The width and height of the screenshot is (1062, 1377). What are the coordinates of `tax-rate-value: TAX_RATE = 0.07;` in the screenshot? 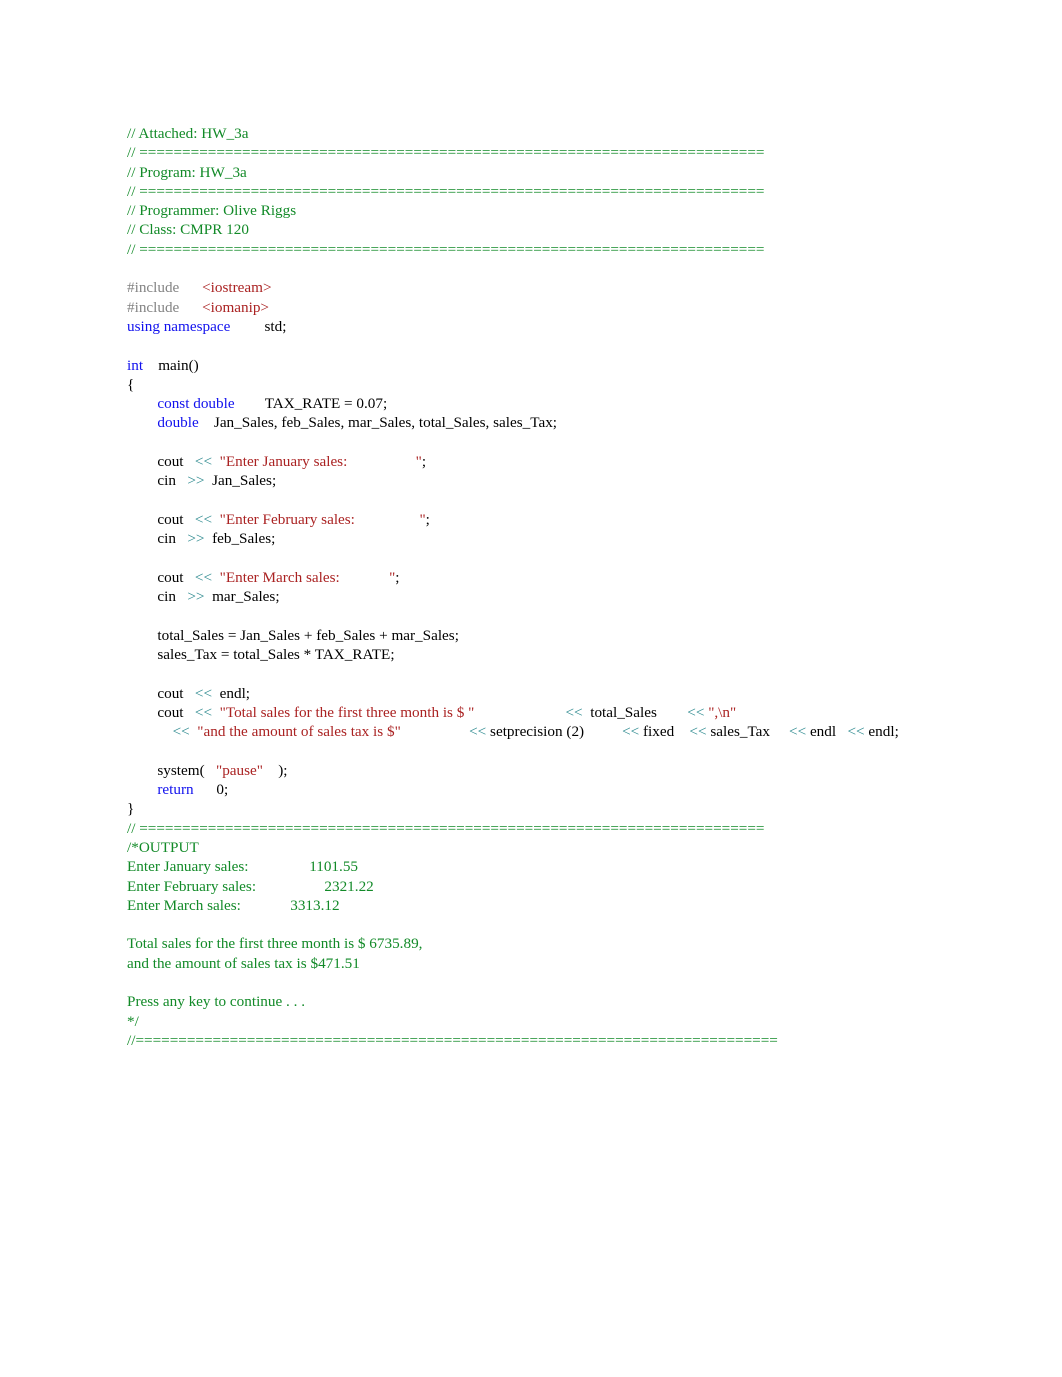 It's located at (326, 404).